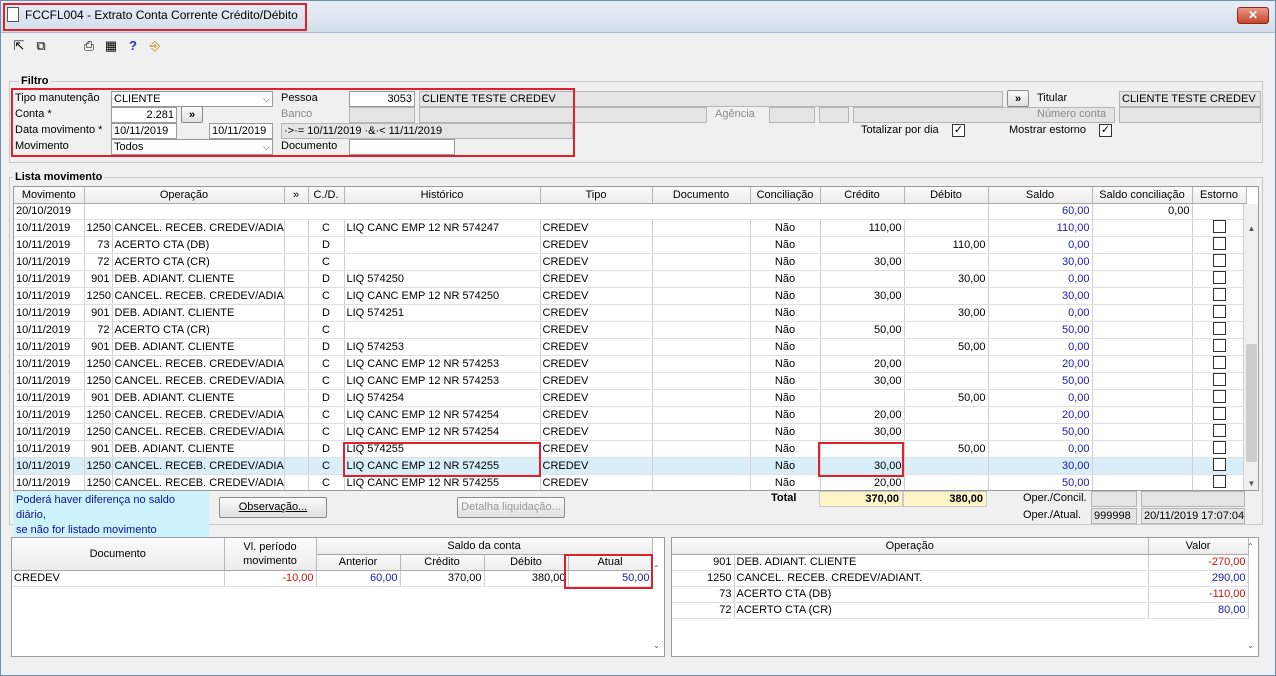 The image size is (1276, 676). What do you see at coordinates (49, 195) in the screenshot?
I see `col-movimento: Movimento` at bounding box center [49, 195].